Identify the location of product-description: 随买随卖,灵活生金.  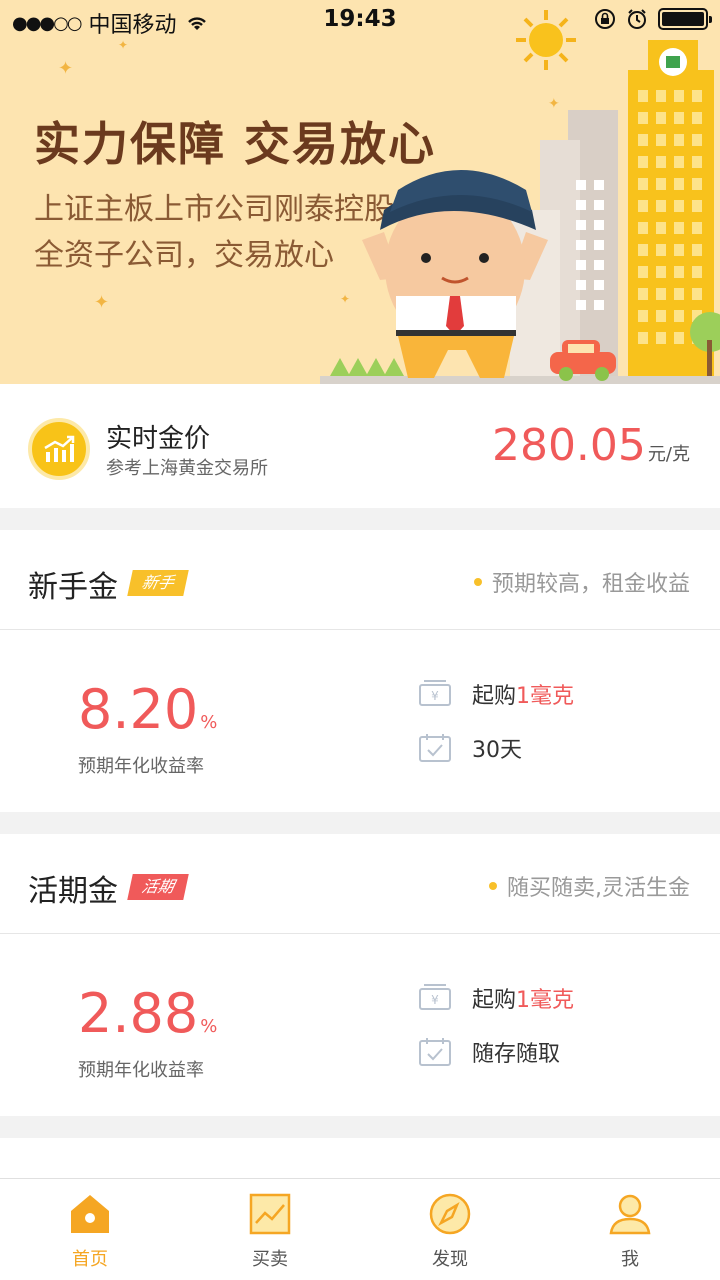
(589, 886).